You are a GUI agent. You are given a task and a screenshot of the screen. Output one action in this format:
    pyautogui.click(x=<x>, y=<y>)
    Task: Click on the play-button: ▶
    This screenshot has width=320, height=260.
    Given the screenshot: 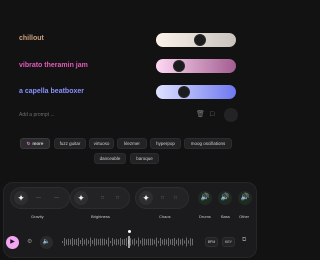 What is the action you would take?
    pyautogui.click(x=12, y=242)
    